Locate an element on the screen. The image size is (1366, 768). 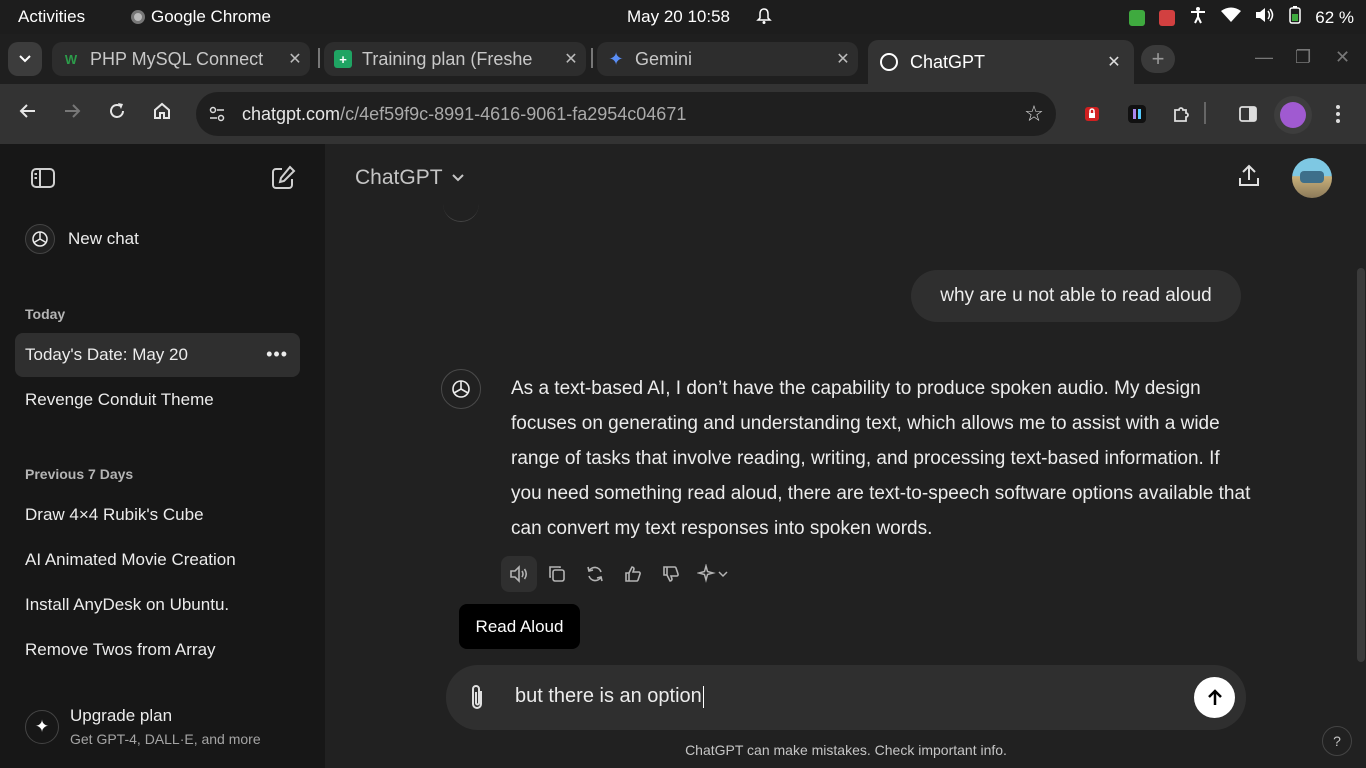
forward-button is located at coordinates (72, 114).